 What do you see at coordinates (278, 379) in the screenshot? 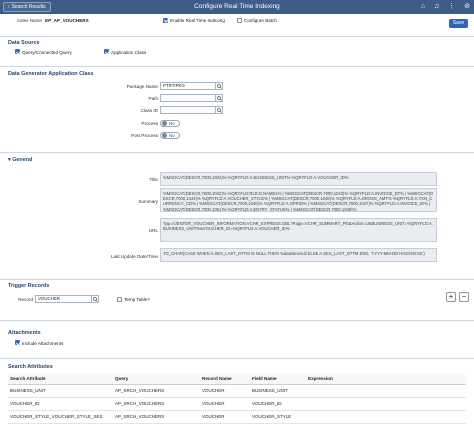
I see `column-header: Field Name` at bounding box center [278, 379].